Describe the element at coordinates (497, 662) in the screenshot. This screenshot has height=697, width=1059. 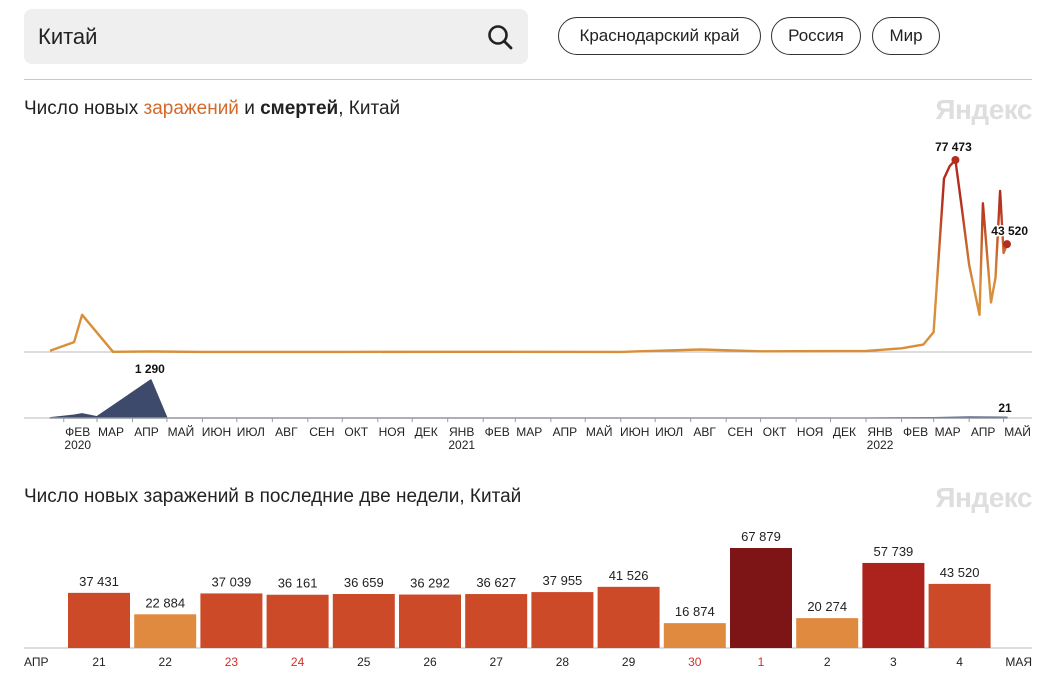
I see `bar-category-label: 27` at that location.